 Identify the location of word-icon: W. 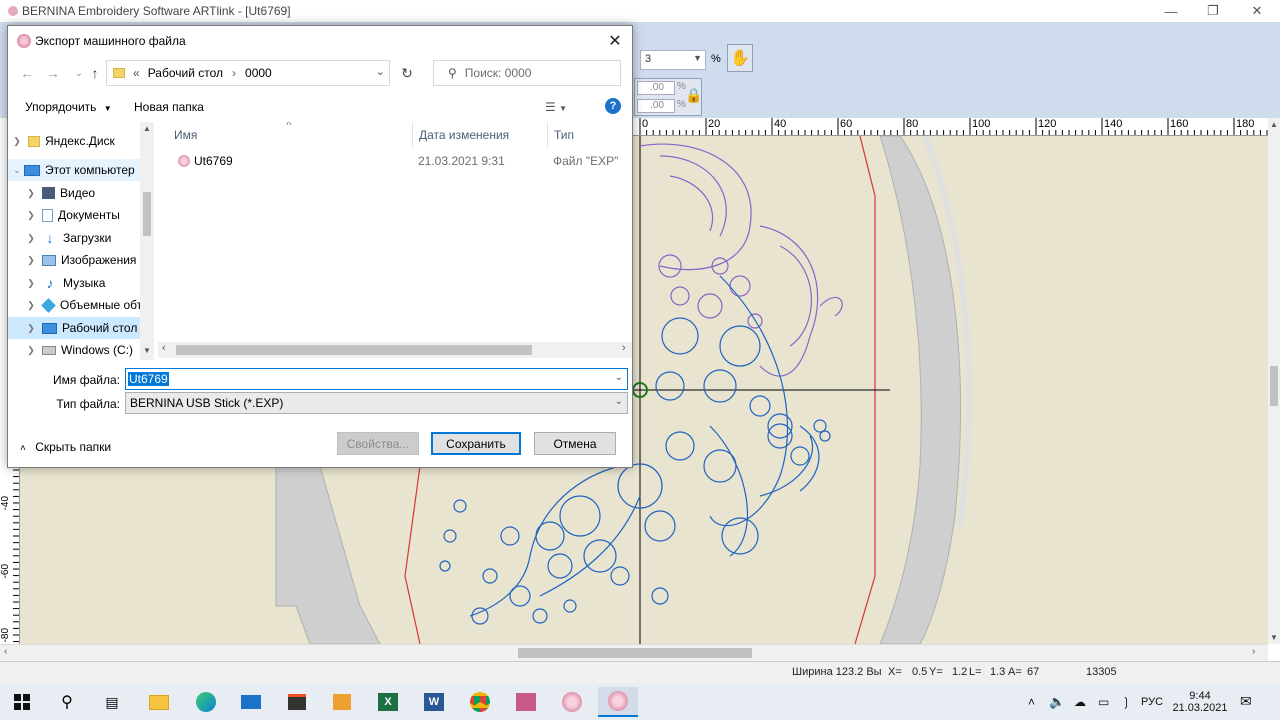
(434, 702).